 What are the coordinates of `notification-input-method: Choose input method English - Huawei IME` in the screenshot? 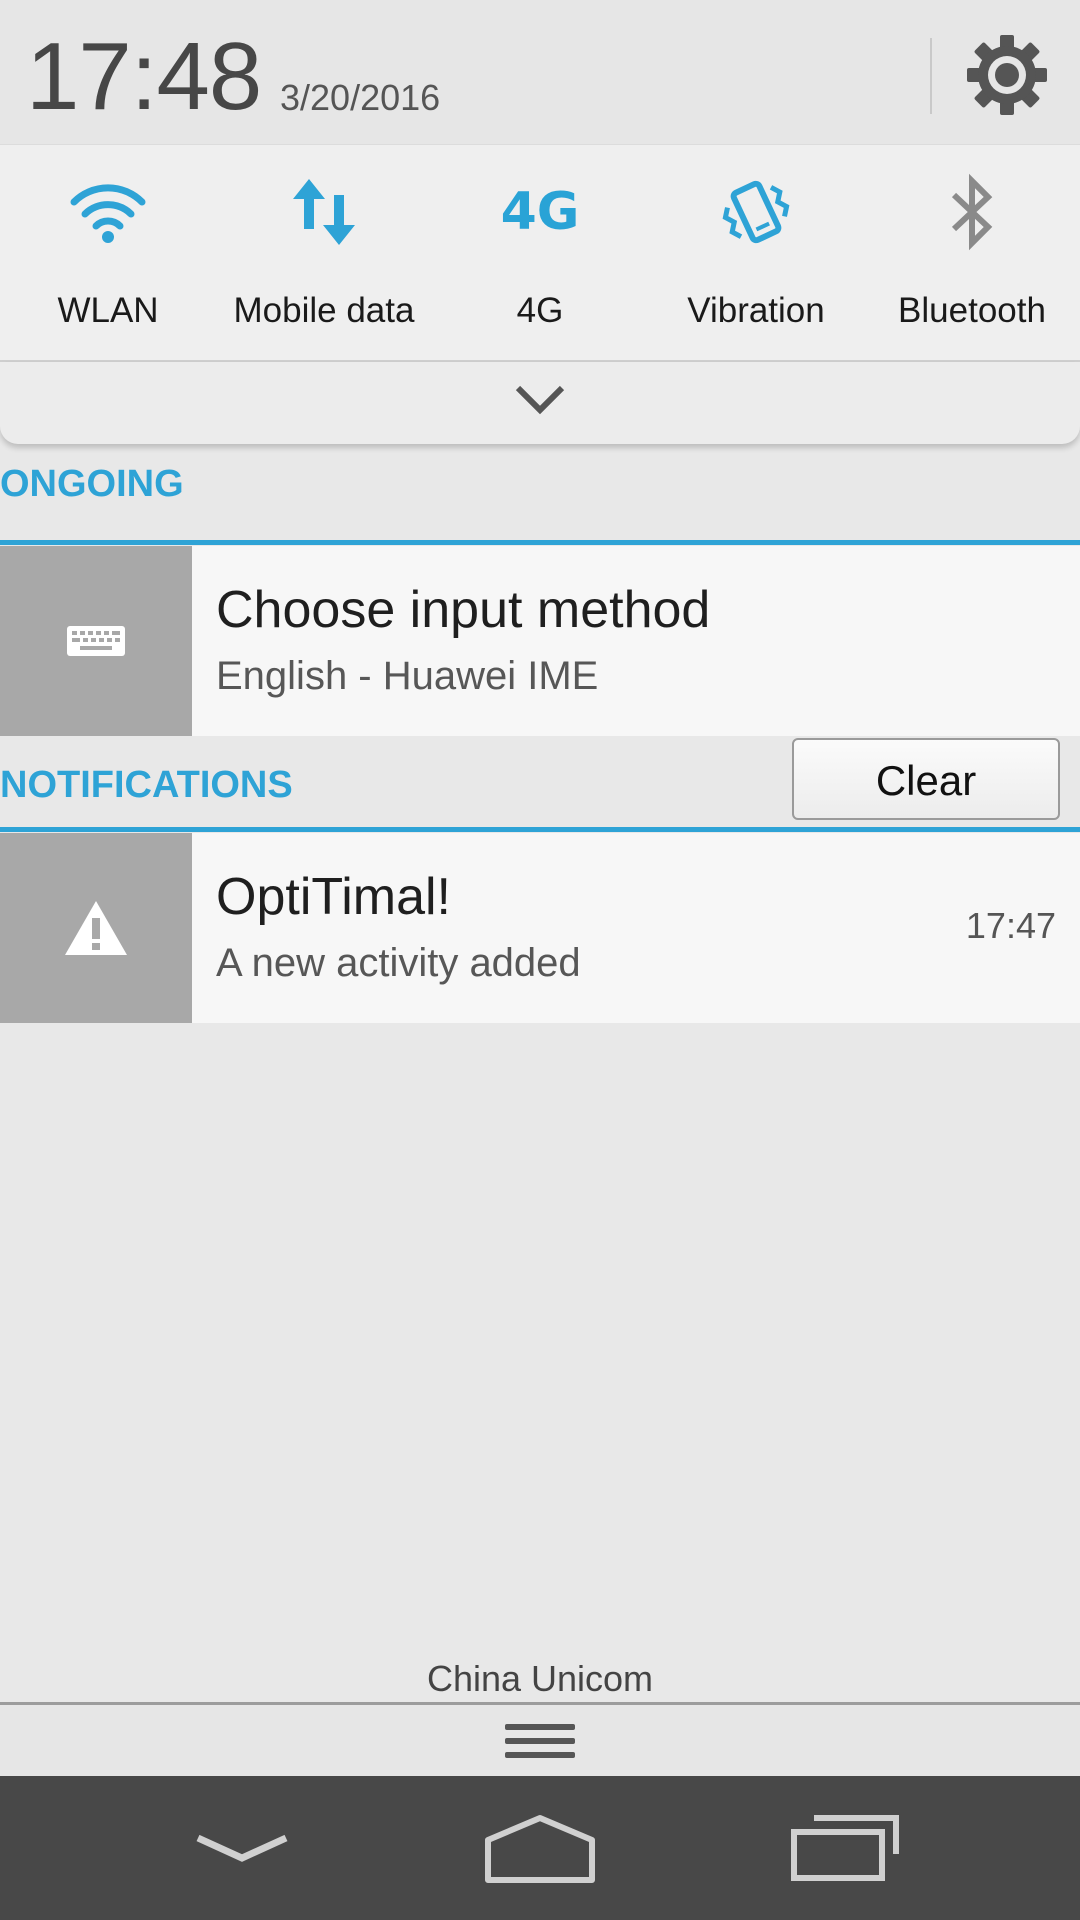 It's located at (540, 641).